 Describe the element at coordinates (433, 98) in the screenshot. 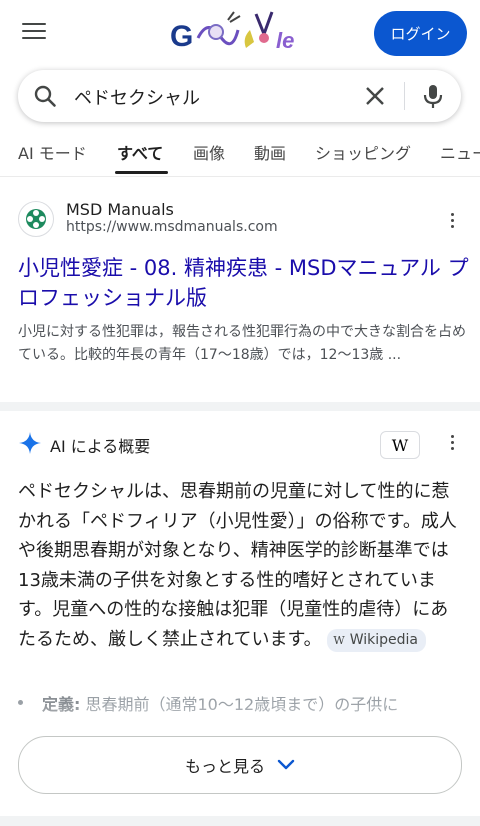

I see `microphone-icon` at that location.